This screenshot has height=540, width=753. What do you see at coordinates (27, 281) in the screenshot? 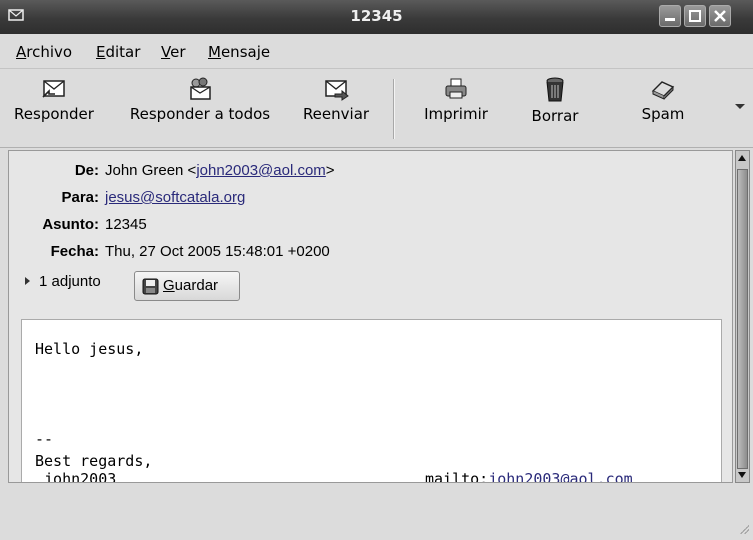
I see `expander-arrow-icon` at bounding box center [27, 281].